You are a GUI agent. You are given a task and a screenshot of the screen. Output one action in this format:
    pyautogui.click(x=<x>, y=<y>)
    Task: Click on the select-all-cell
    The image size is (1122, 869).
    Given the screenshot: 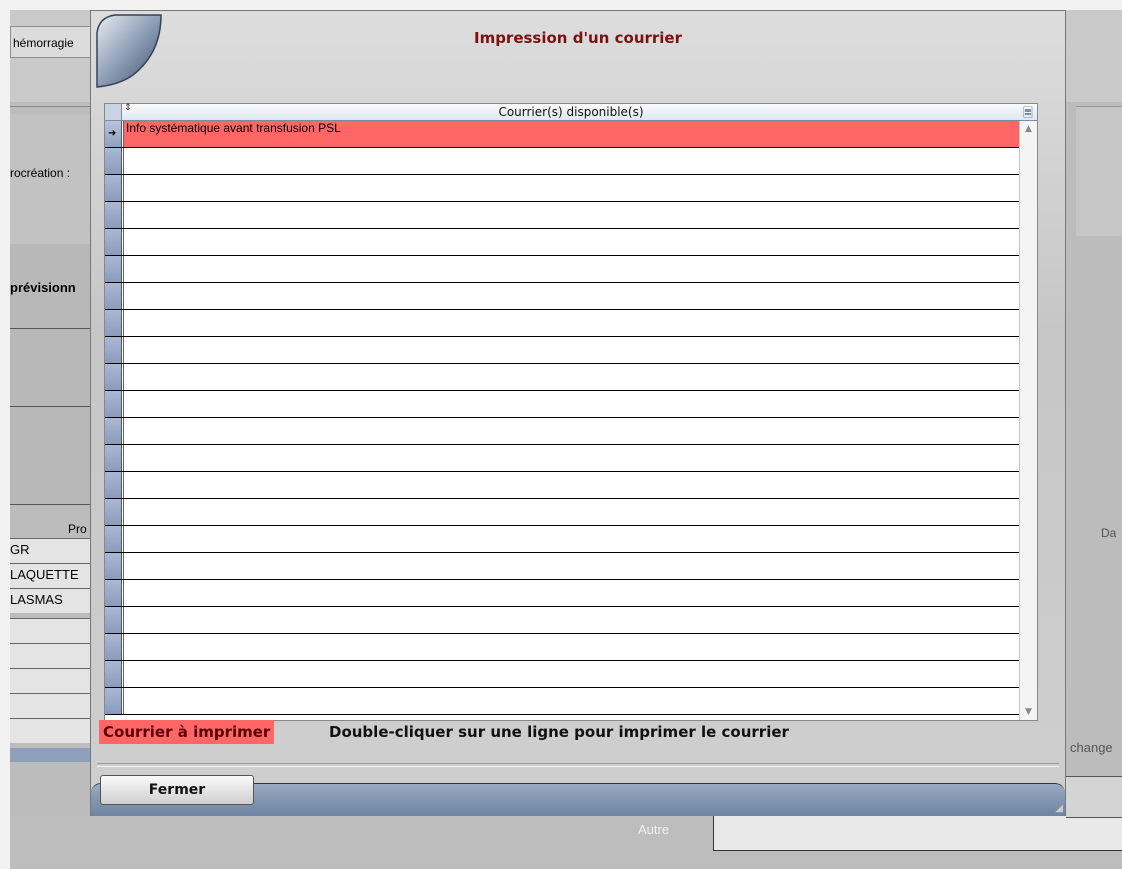 What is the action you would take?
    pyautogui.click(x=113, y=112)
    